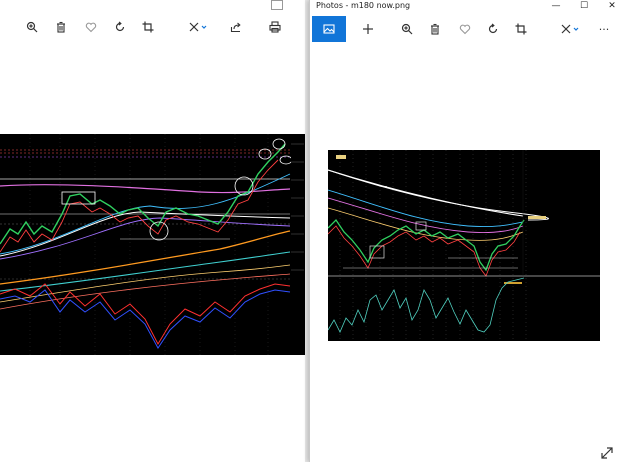 The width and height of the screenshot is (625, 462). I want to click on share-icon, so click(236, 27).